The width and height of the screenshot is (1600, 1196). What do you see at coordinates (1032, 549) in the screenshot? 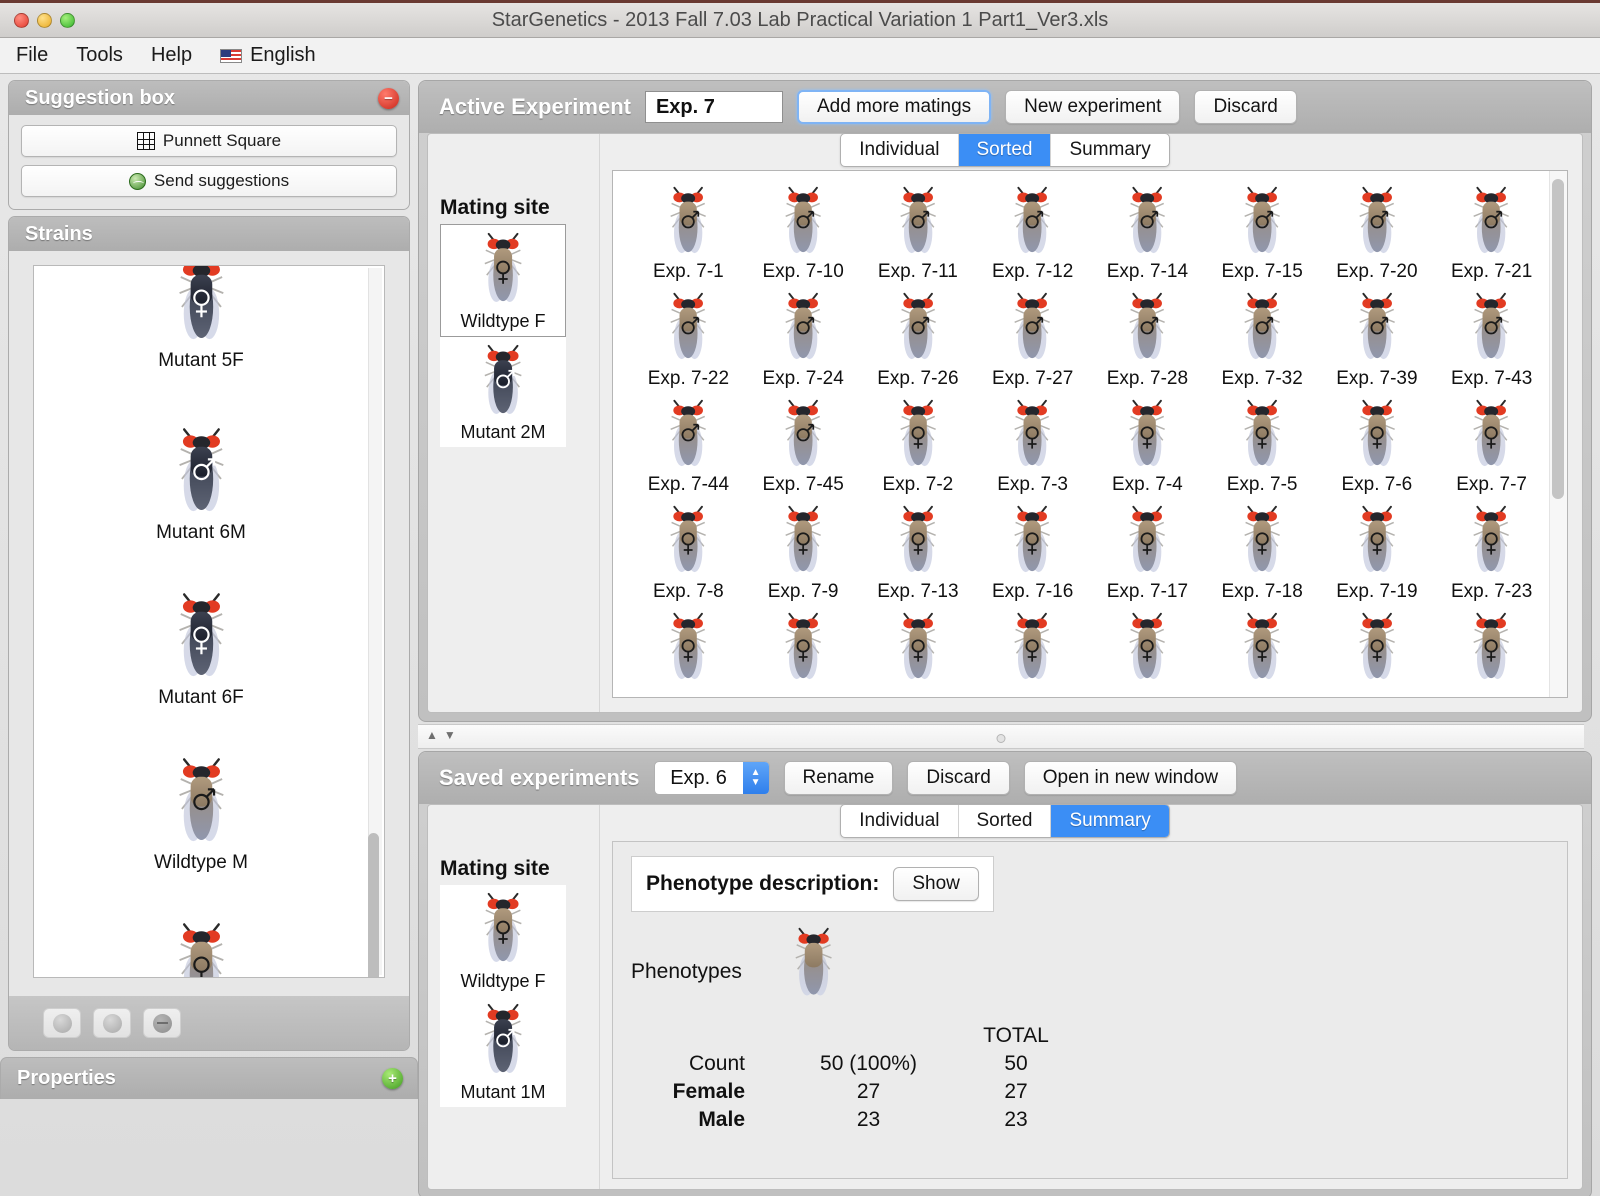
I see `progeny-cell: Exp. 7-16` at bounding box center [1032, 549].